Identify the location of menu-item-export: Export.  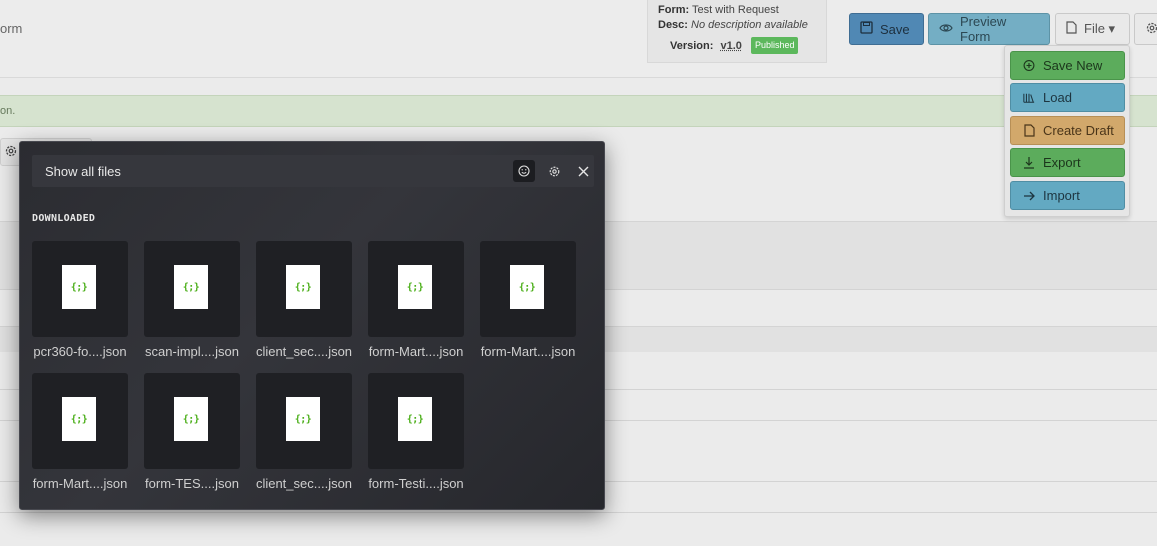
(1067, 162).